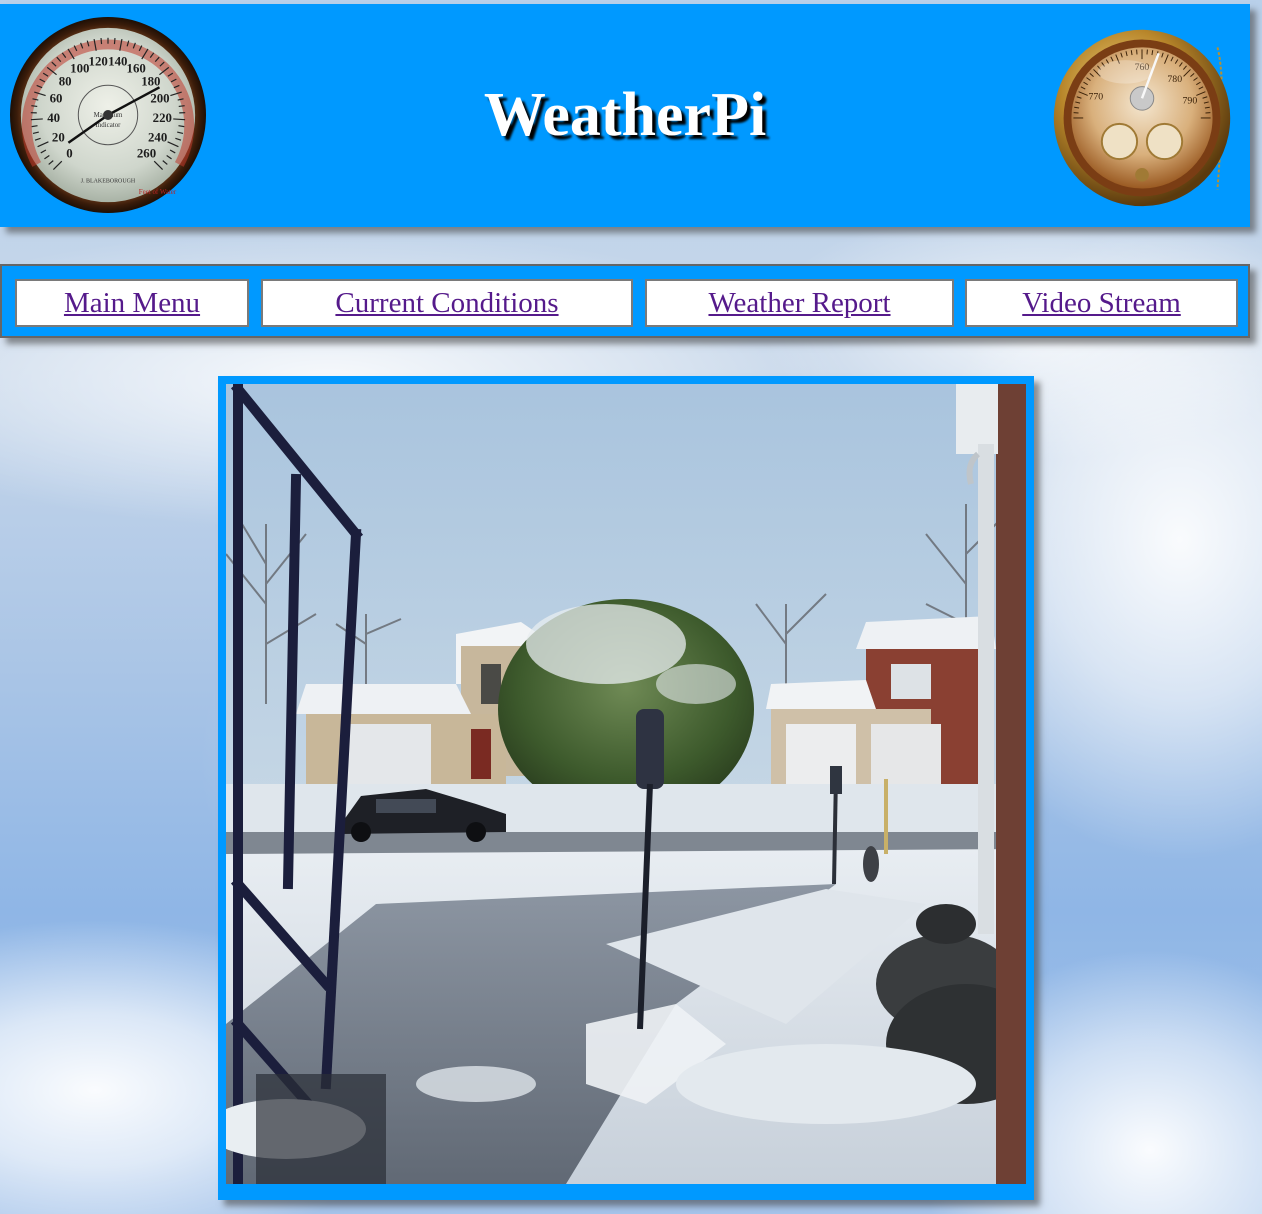 This screenshot has height=1214, width=1262. Describe the element at coordinates (1142, 118) in the screenshot. I see `barometer-gauge-icon: 760770780790` at that location.